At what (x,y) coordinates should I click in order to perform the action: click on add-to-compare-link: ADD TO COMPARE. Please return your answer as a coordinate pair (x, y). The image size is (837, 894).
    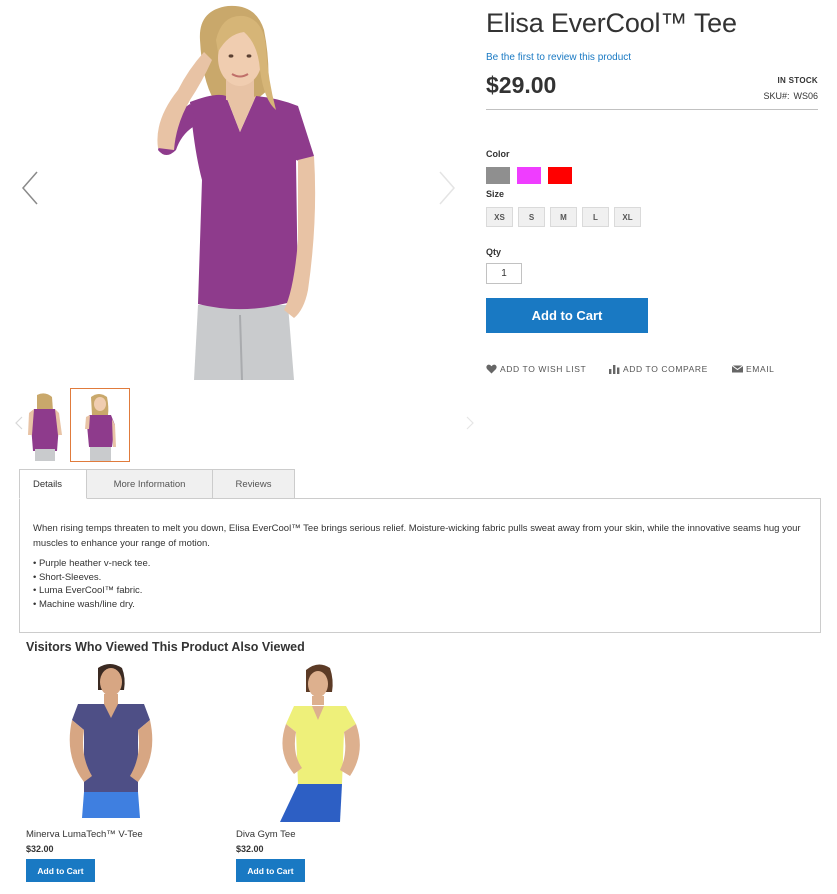
    Looking at the image, I should click on (658, 369).